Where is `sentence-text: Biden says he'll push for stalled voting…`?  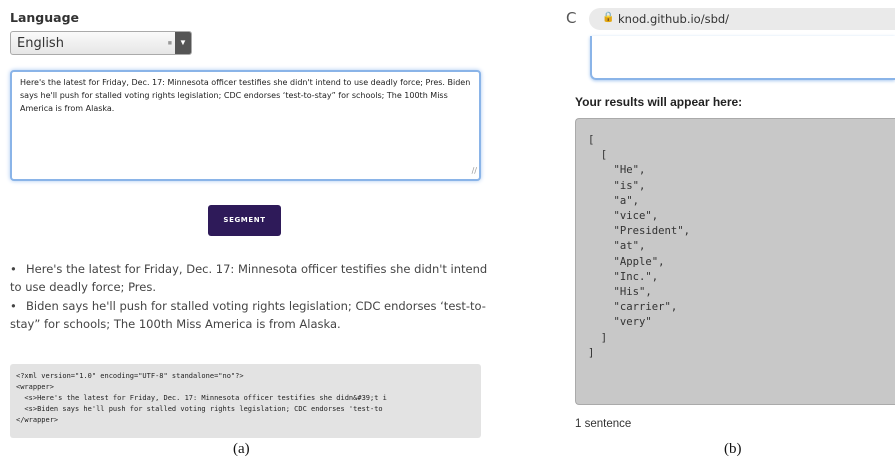
sentence-text: Biden says he'll push for stalled voting… is located at coordinates (248, 315).